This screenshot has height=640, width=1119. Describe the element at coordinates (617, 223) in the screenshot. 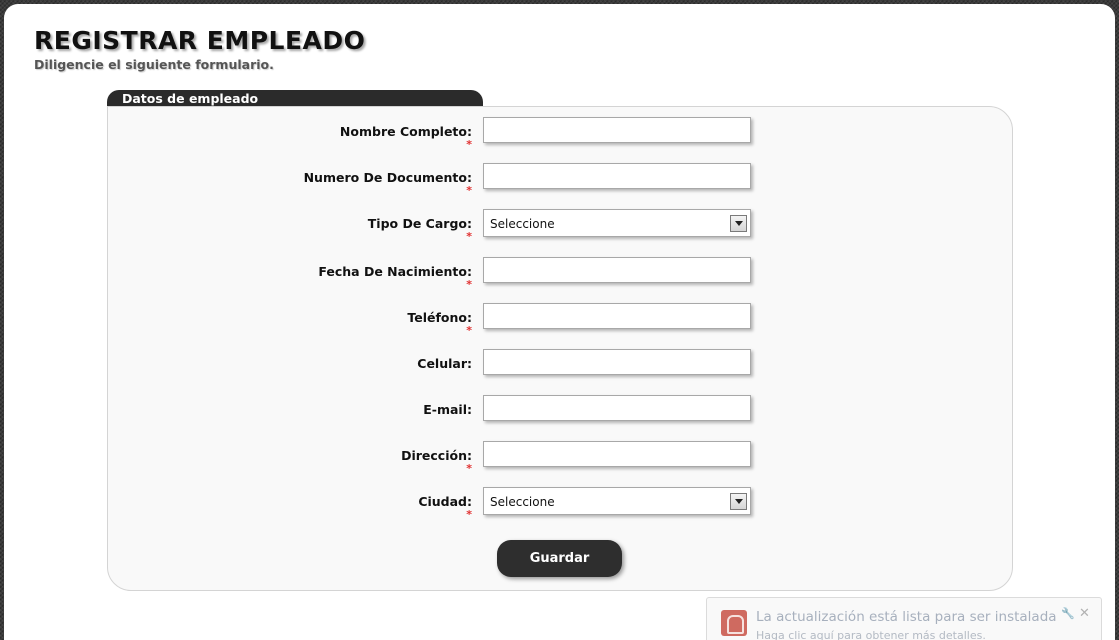

I see `cargo-select: Seleccione` at that location.